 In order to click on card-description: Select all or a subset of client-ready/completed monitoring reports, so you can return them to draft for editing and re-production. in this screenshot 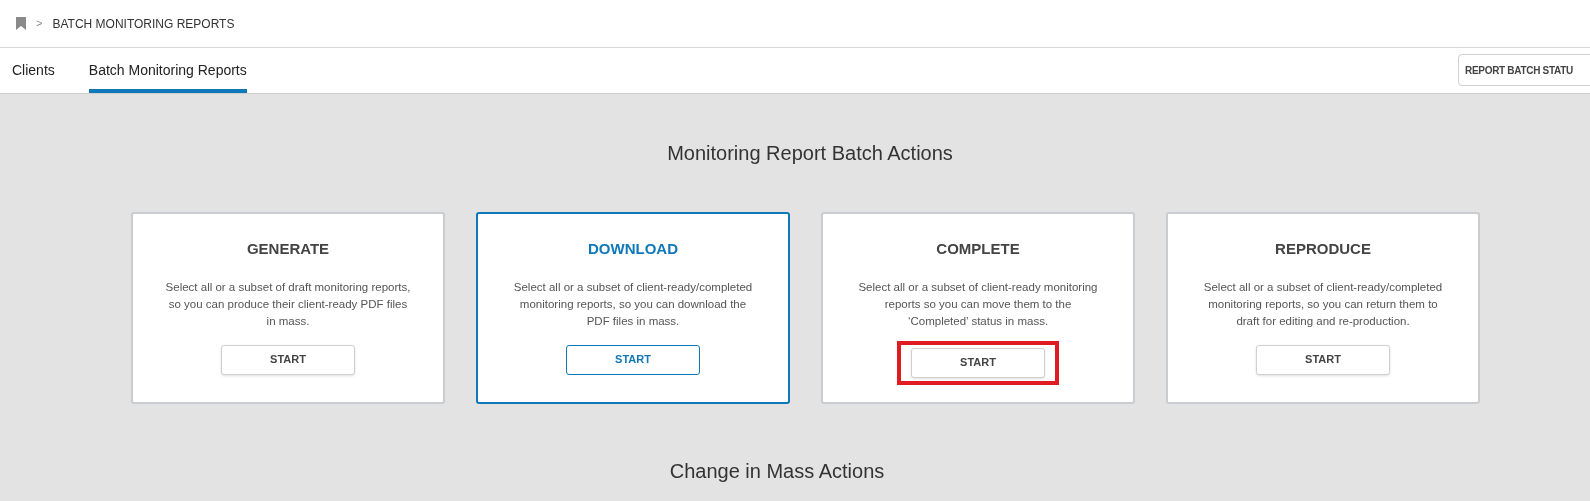, I will do `click(1323, 304)`.